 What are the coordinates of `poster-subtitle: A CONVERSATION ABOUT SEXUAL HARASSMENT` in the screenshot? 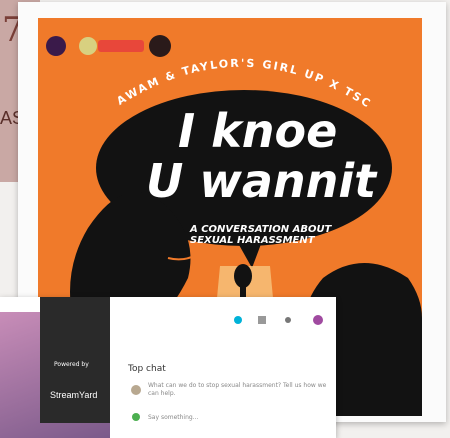 It's located at (265, 235).